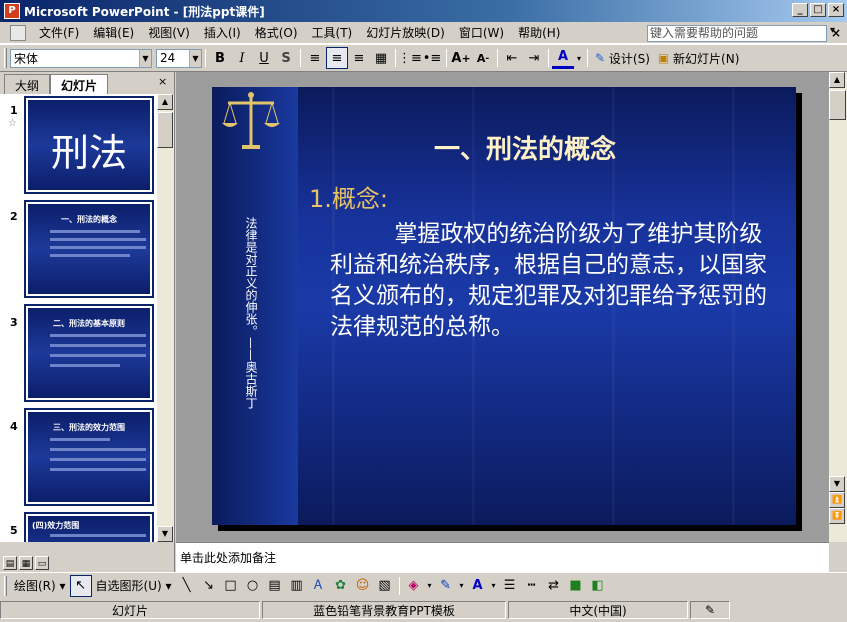 This screenshot has height=622, width=847. What do you see at coordinates (534, 58) in the screenshot?
I see `increase-indent-icon: ⇥` at bounding box center [534, 58].